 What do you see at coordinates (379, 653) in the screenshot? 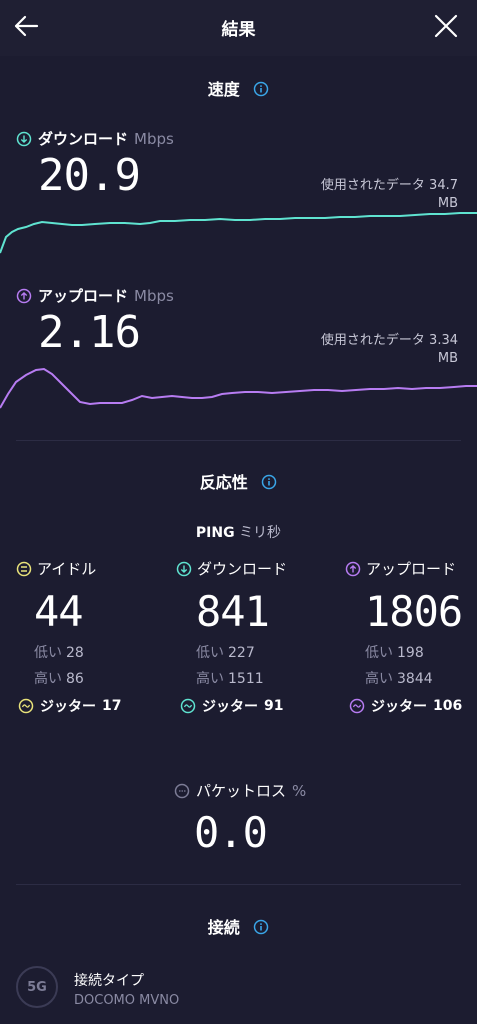
I see `ping-upload-low-label: 低い` at bounding box center [379, 653].